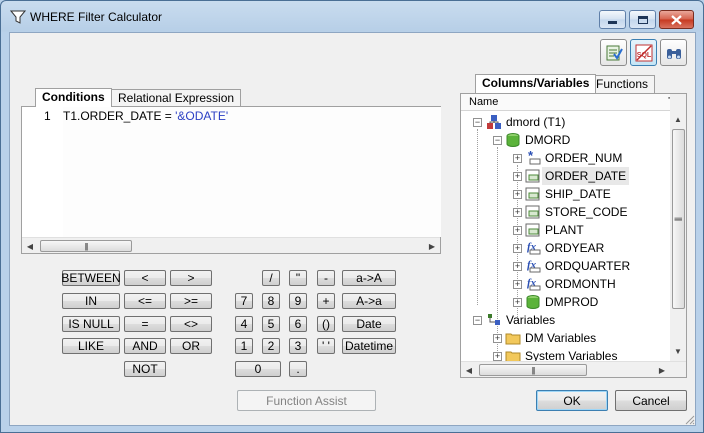 Image resolution: width=704 pixels, height=433 pixels. I want to click on tab-functions: Functions, so click(622, 84).